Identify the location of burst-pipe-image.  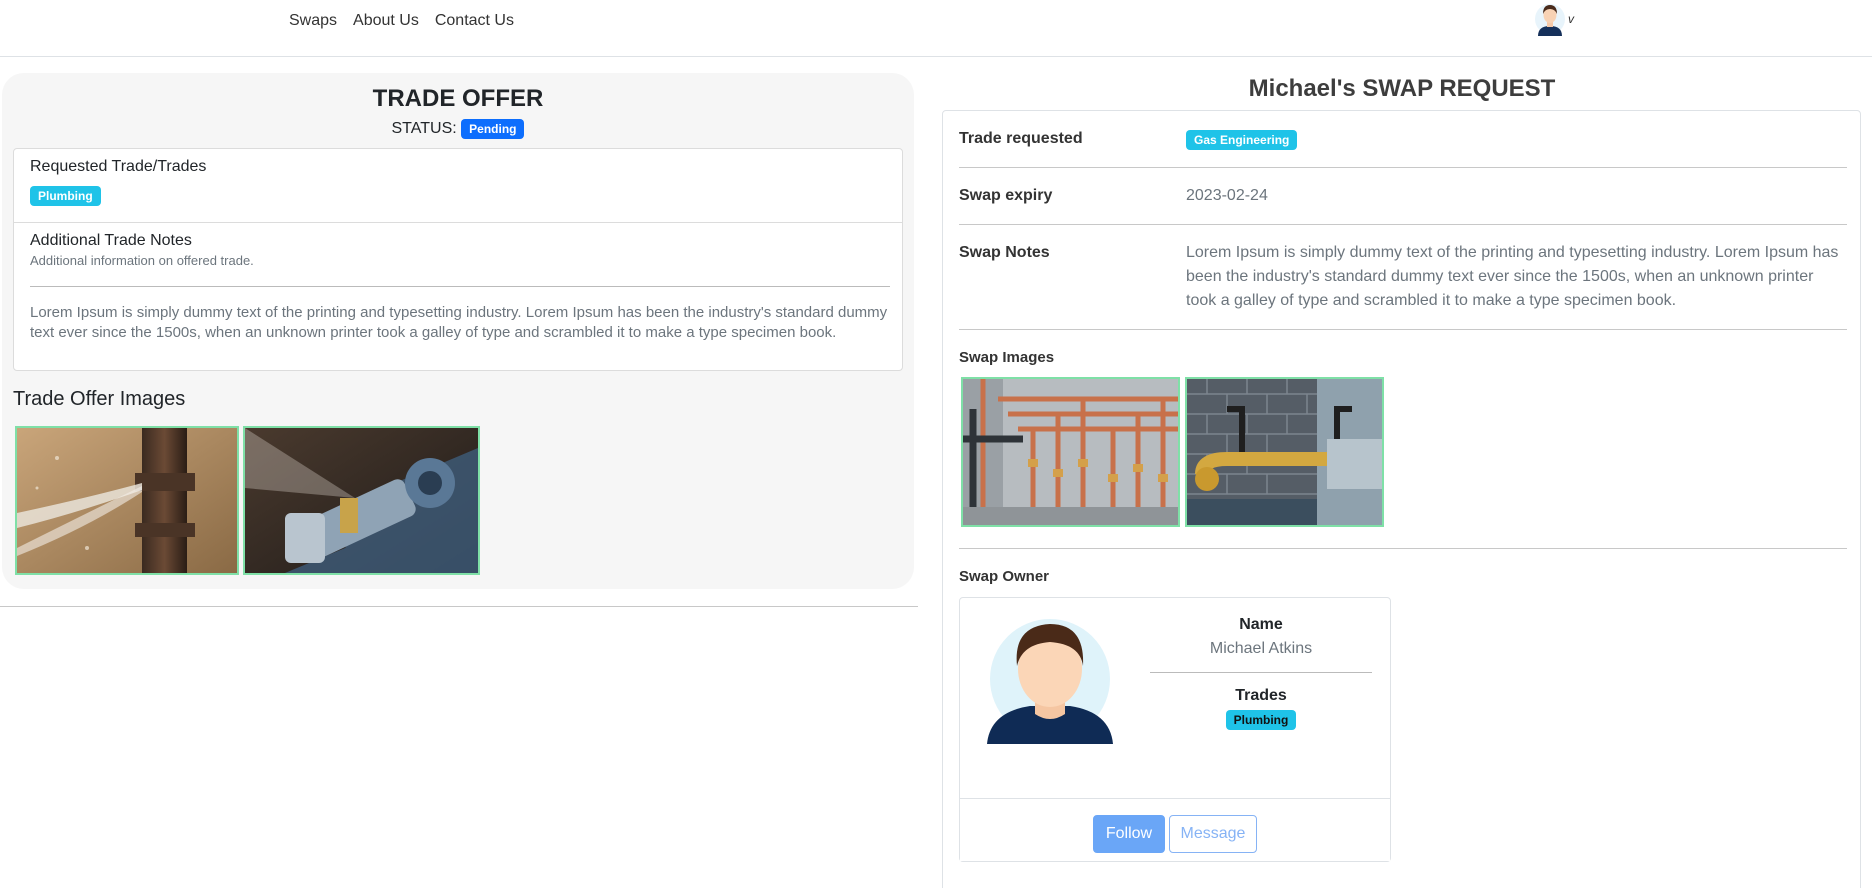
(127, 500).